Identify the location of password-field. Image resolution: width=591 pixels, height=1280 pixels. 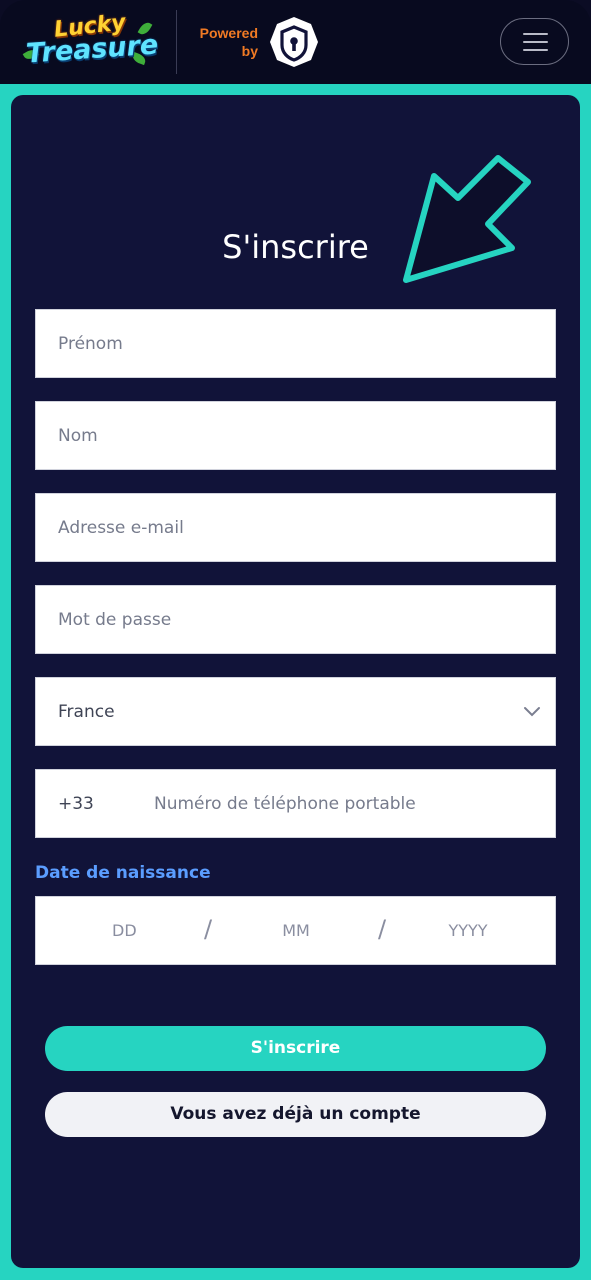
(295, 619).